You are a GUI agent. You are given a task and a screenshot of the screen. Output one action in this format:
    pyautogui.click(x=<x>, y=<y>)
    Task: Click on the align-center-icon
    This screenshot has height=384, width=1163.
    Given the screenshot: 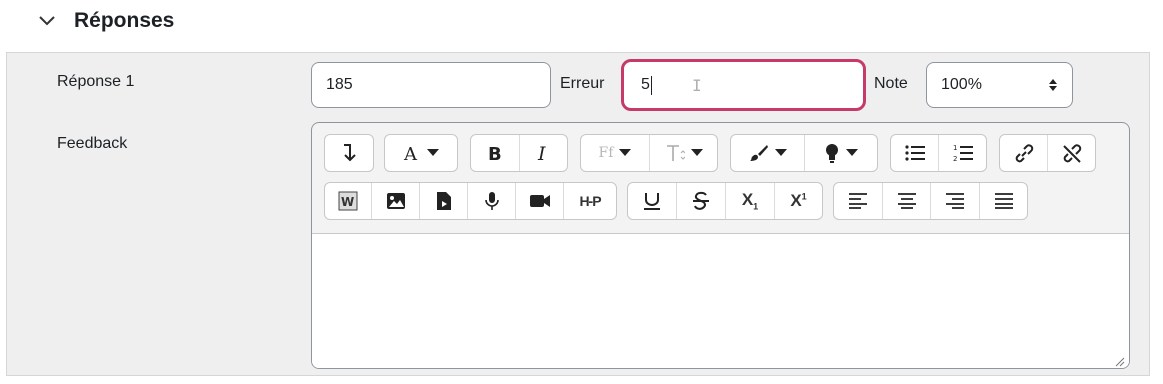 What is the action you would take?
    pyautogui.click(x=906, y=201)
    